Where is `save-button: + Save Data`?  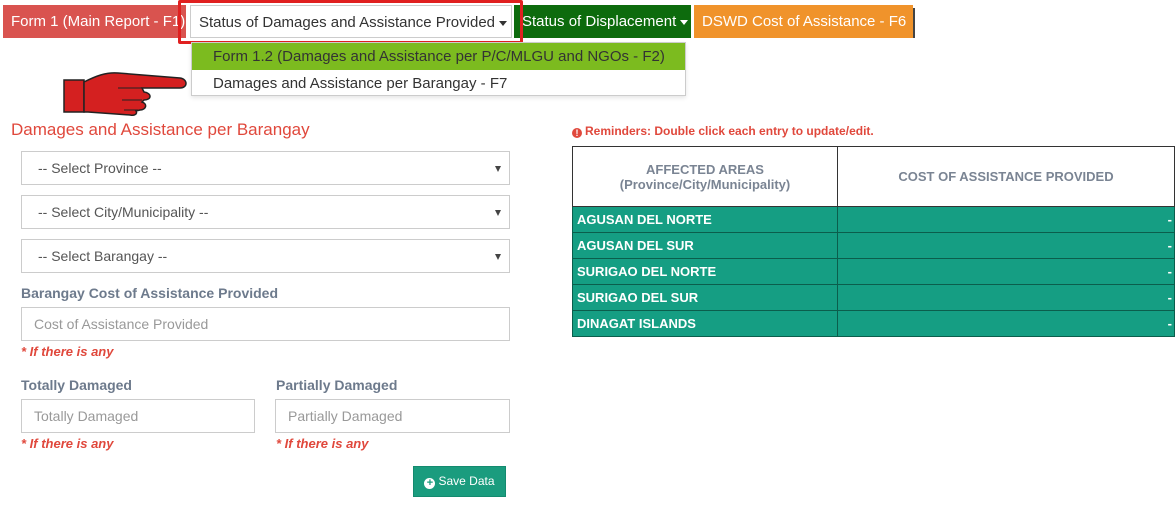 save-button: + Save Data is located at coordinates (459, 481).